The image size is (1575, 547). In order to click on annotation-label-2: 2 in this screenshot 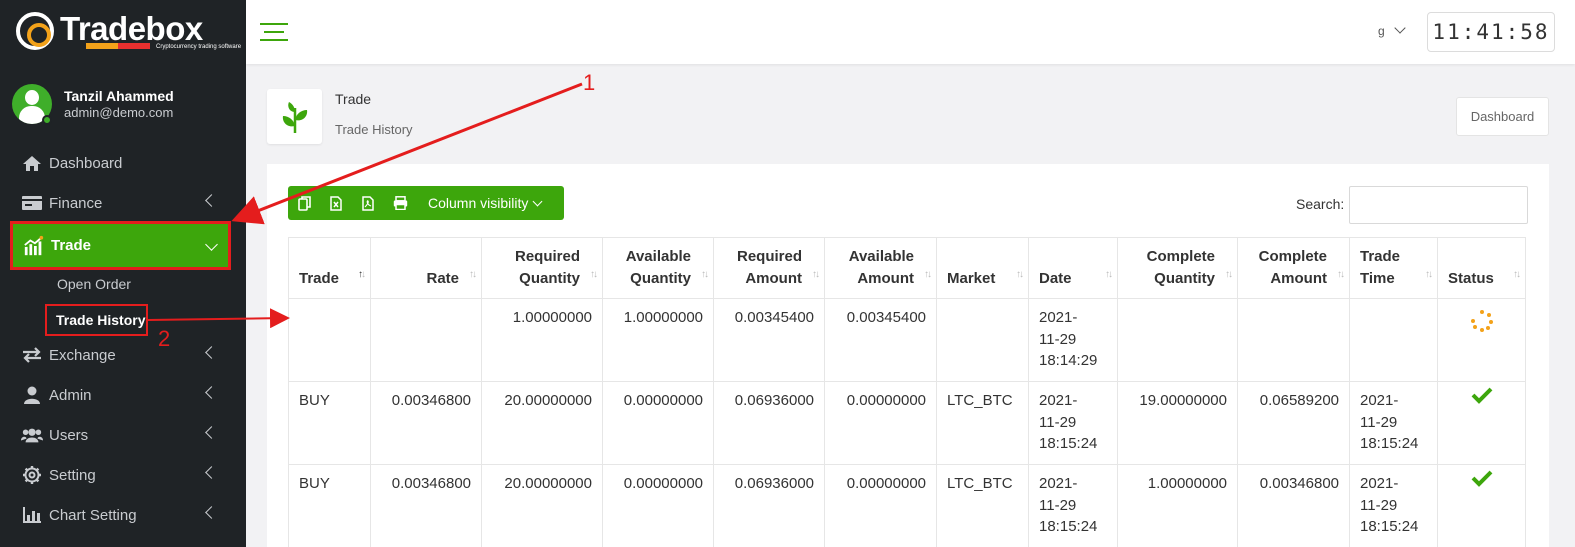, I will do `click(164, 338)`.